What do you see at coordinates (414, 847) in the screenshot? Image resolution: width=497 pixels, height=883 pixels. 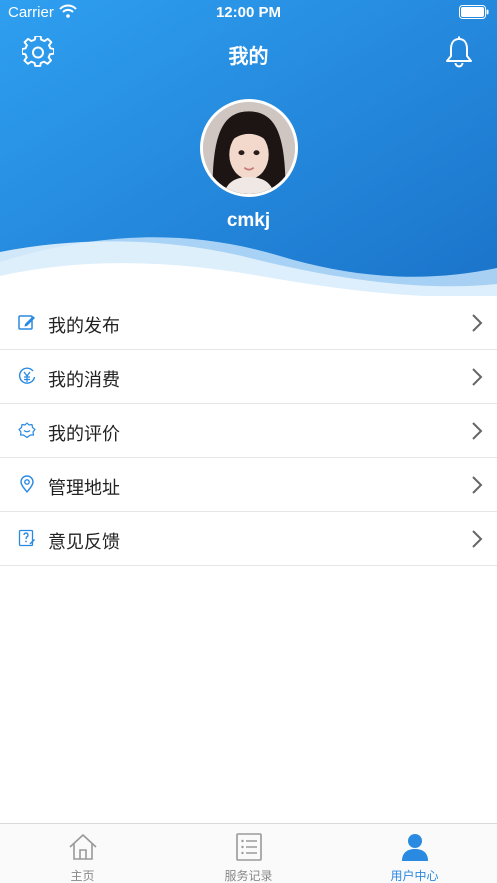 I see `user-icon` at bounding box center [414, 847].